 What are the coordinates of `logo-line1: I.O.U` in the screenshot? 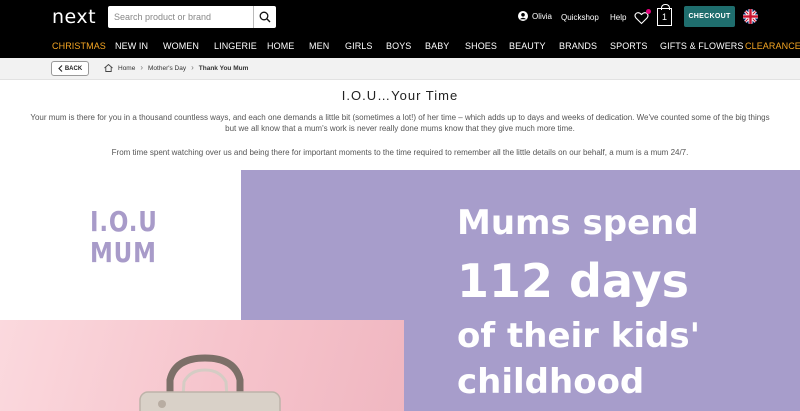 It's located at (124, 221).